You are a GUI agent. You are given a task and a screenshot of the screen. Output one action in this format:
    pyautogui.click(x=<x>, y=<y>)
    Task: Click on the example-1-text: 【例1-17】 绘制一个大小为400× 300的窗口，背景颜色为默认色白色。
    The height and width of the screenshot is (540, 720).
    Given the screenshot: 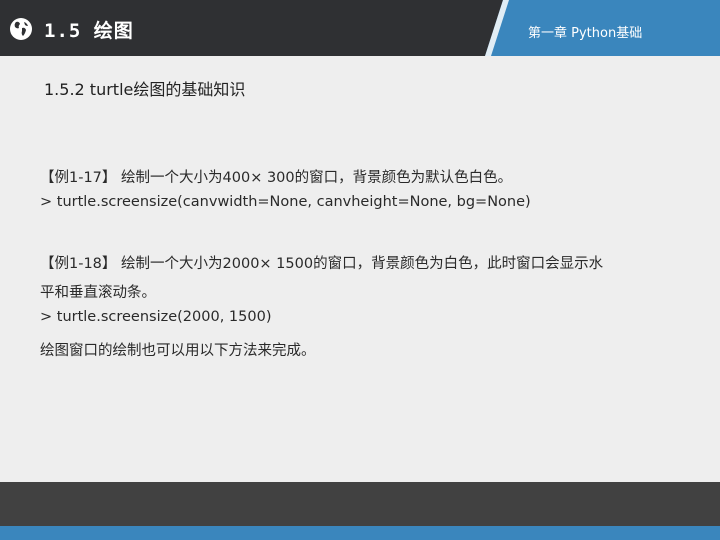 What is the action you would take?
    pyautogui.click(x=276, y=178)
    